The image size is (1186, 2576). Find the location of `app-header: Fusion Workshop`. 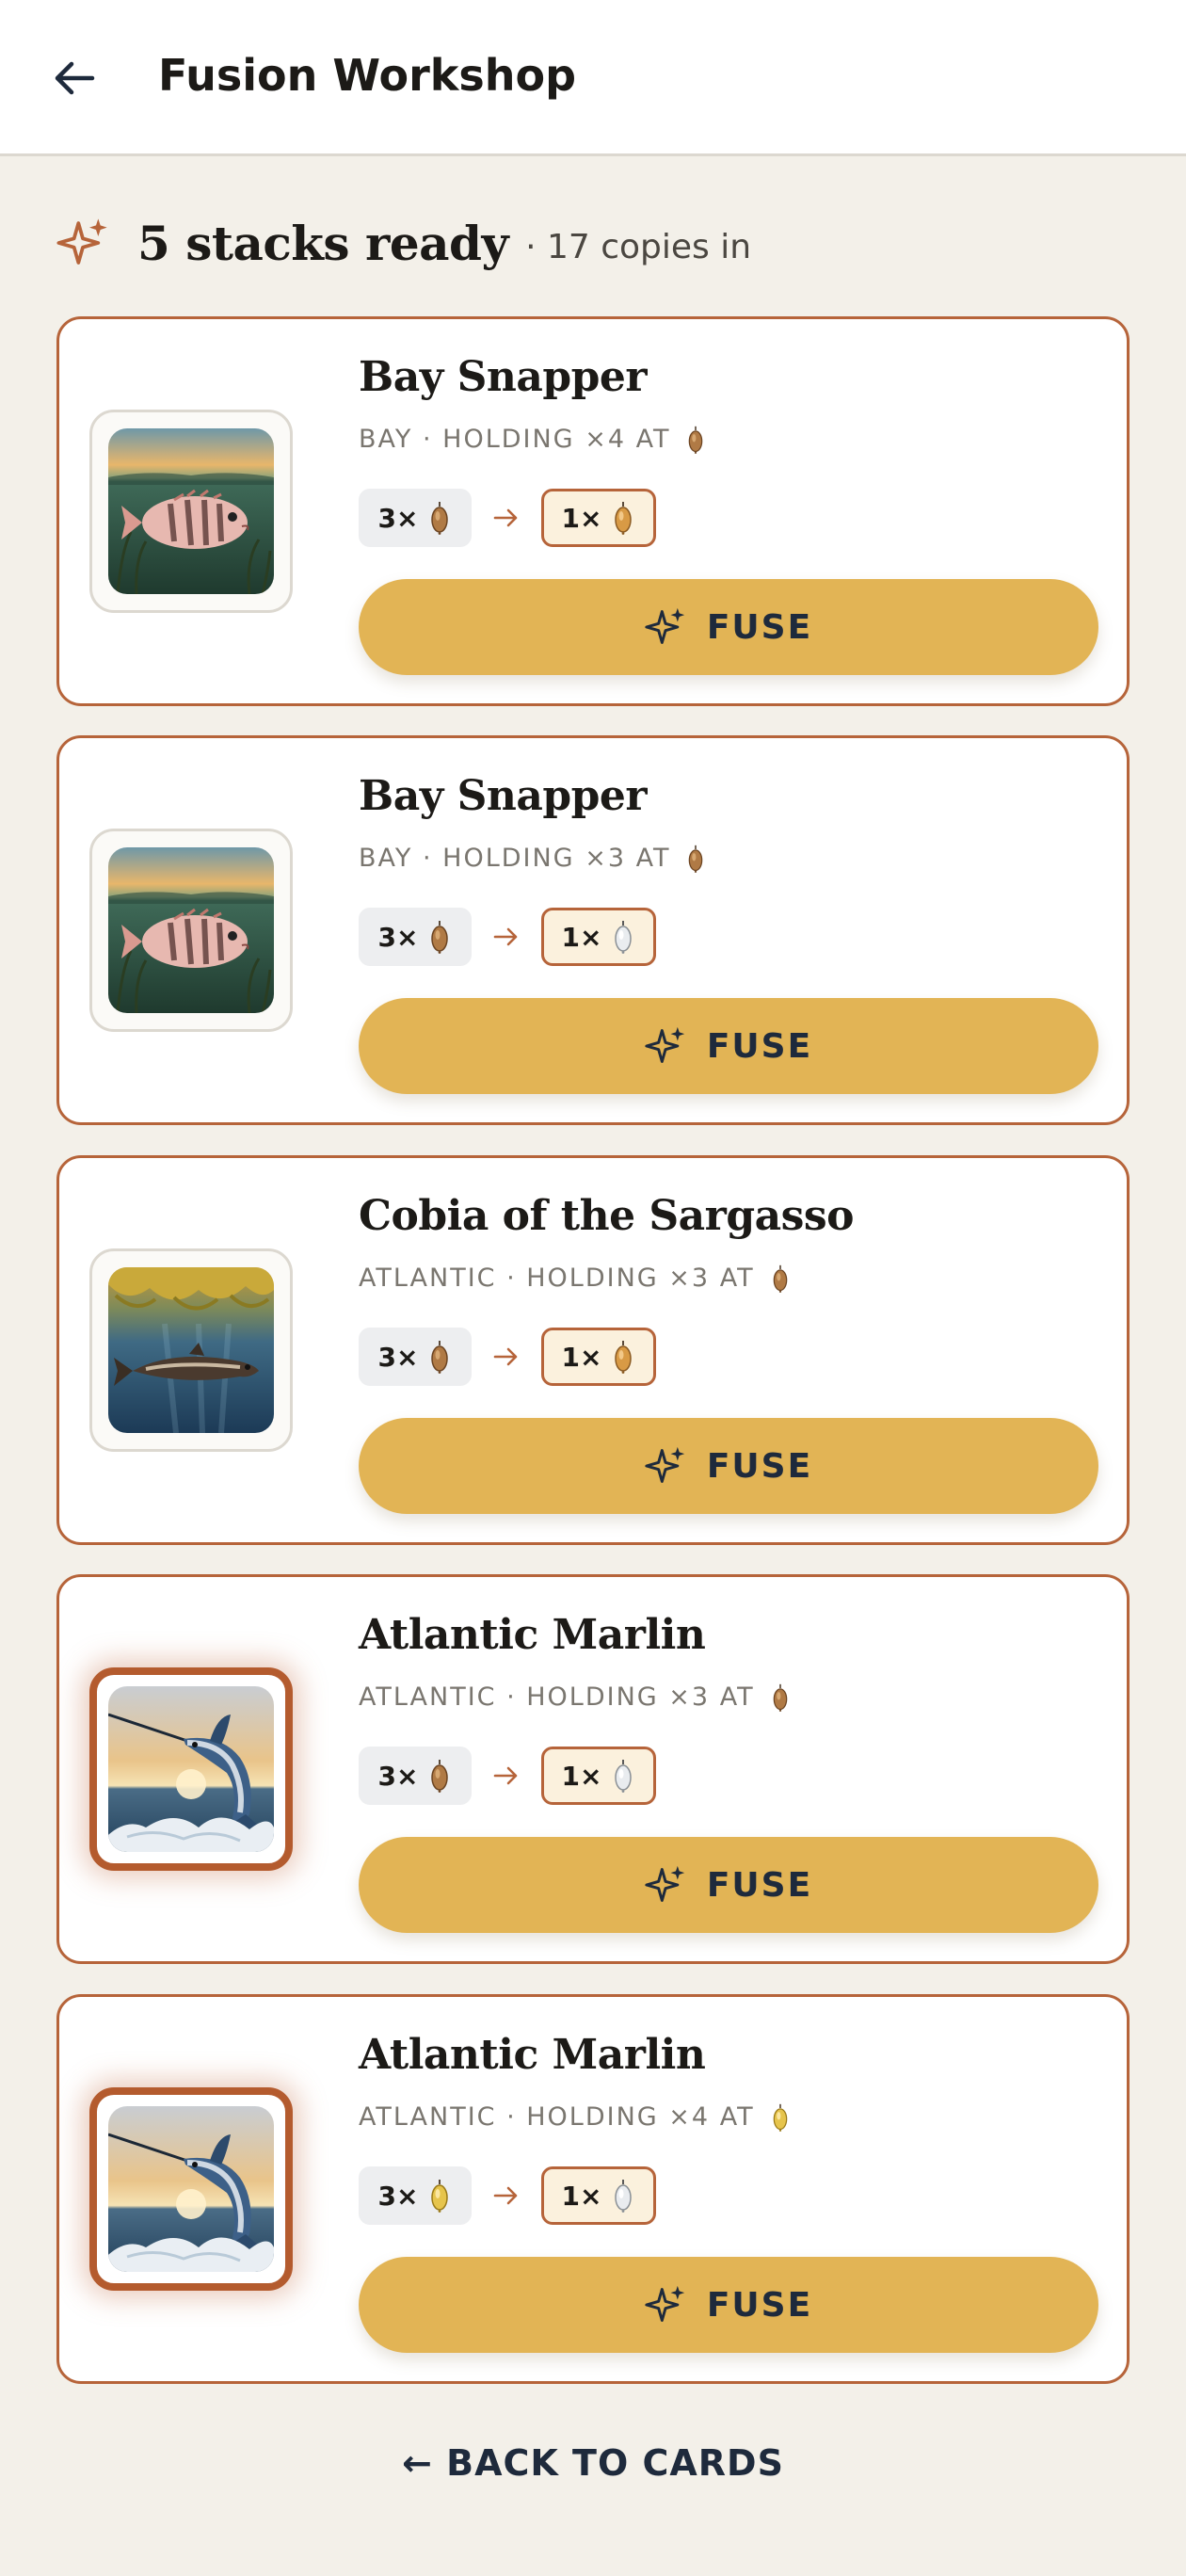

app-header: Fusion Workshop is located at coordinates (593, 78).